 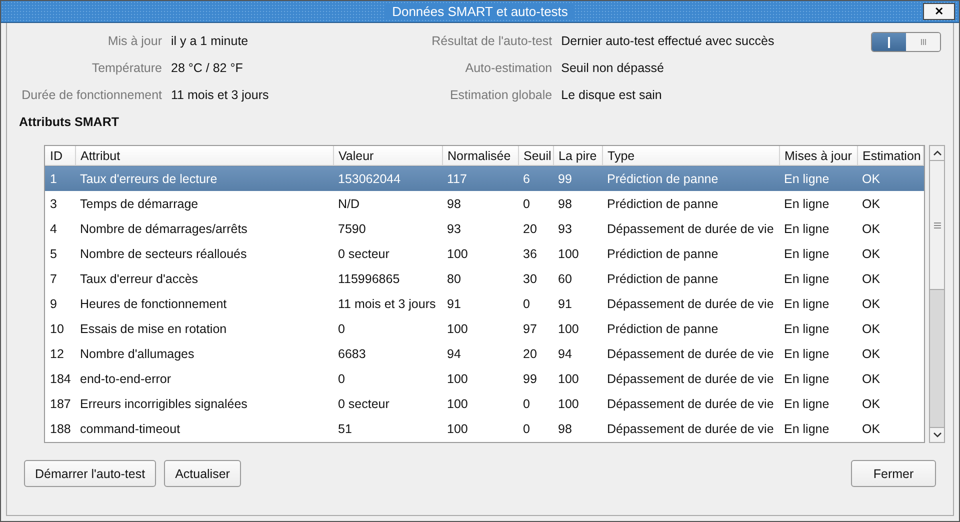 I want to click on table-cell-text: 7590, so click(x=352, y=229).